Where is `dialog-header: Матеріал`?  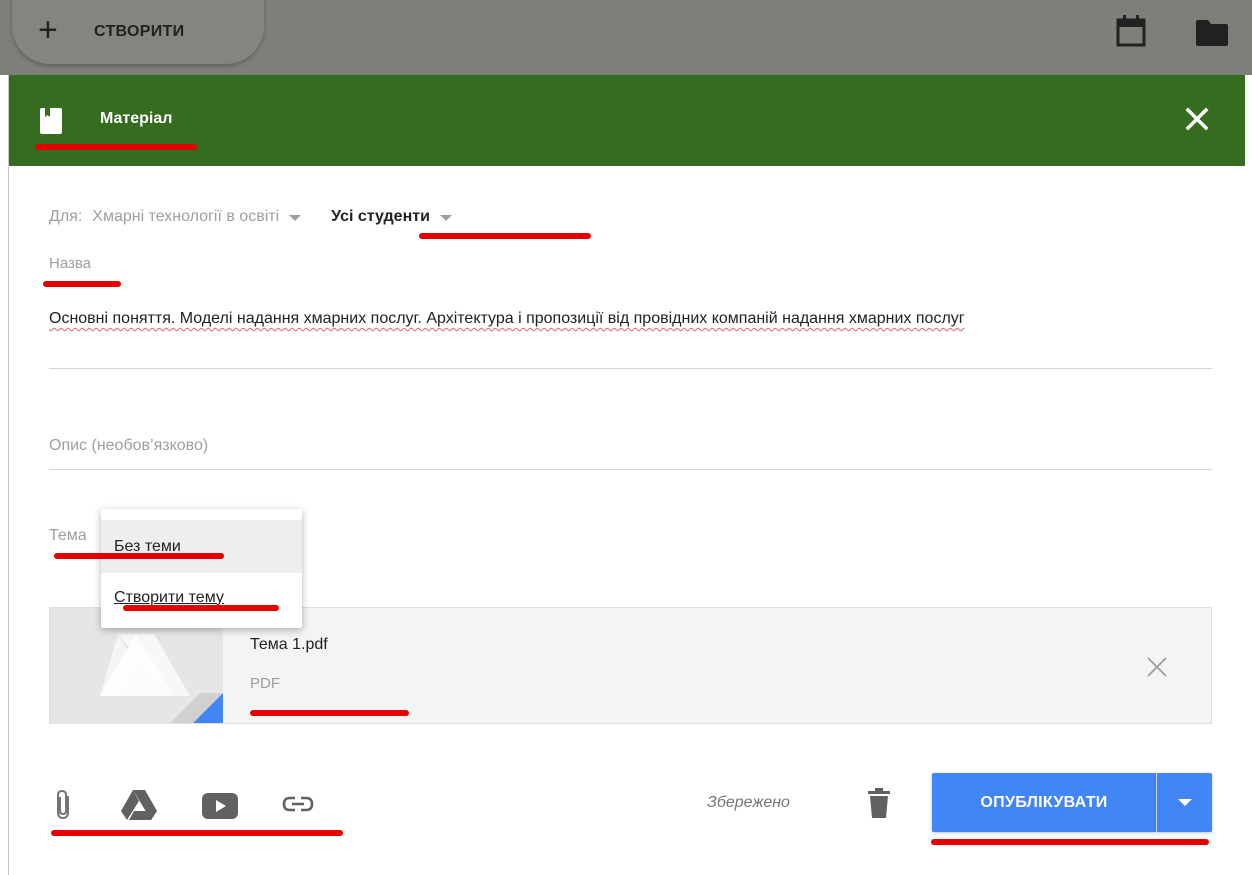 dialog-header: Матеріал is located at coordinates (627, 120).